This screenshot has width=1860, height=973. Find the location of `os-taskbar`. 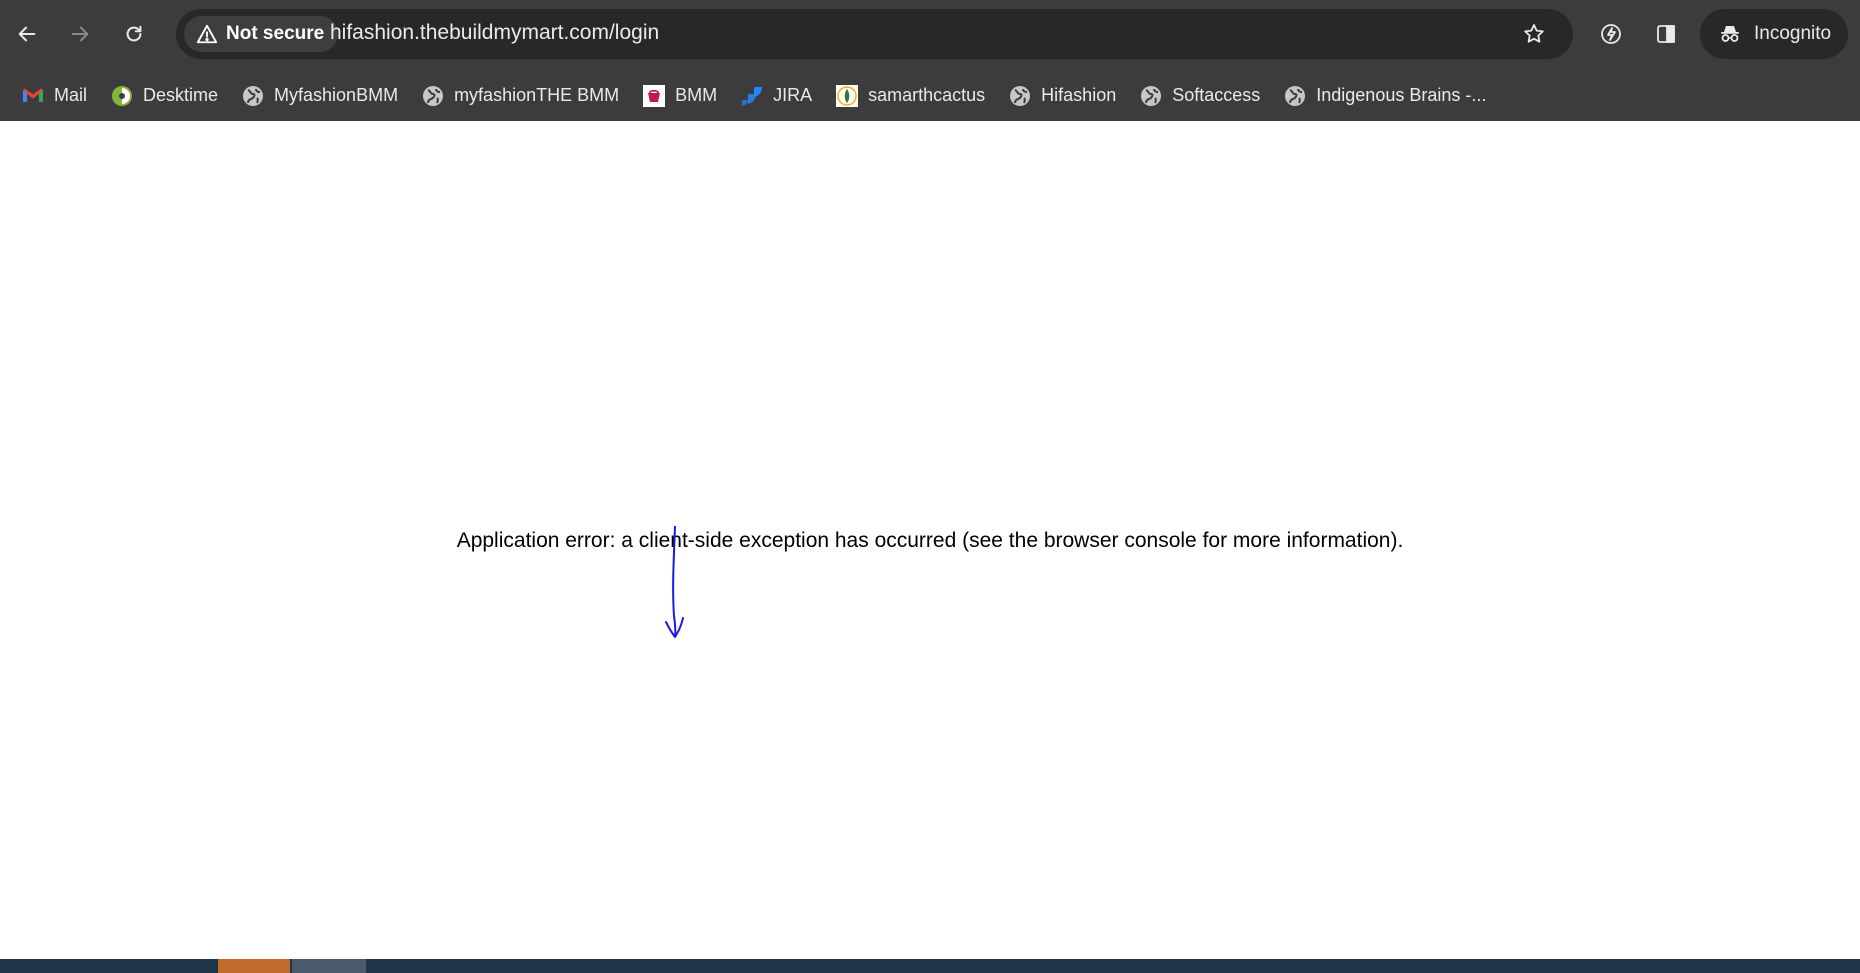

os-taskbar is located at coordinates (930, 966).